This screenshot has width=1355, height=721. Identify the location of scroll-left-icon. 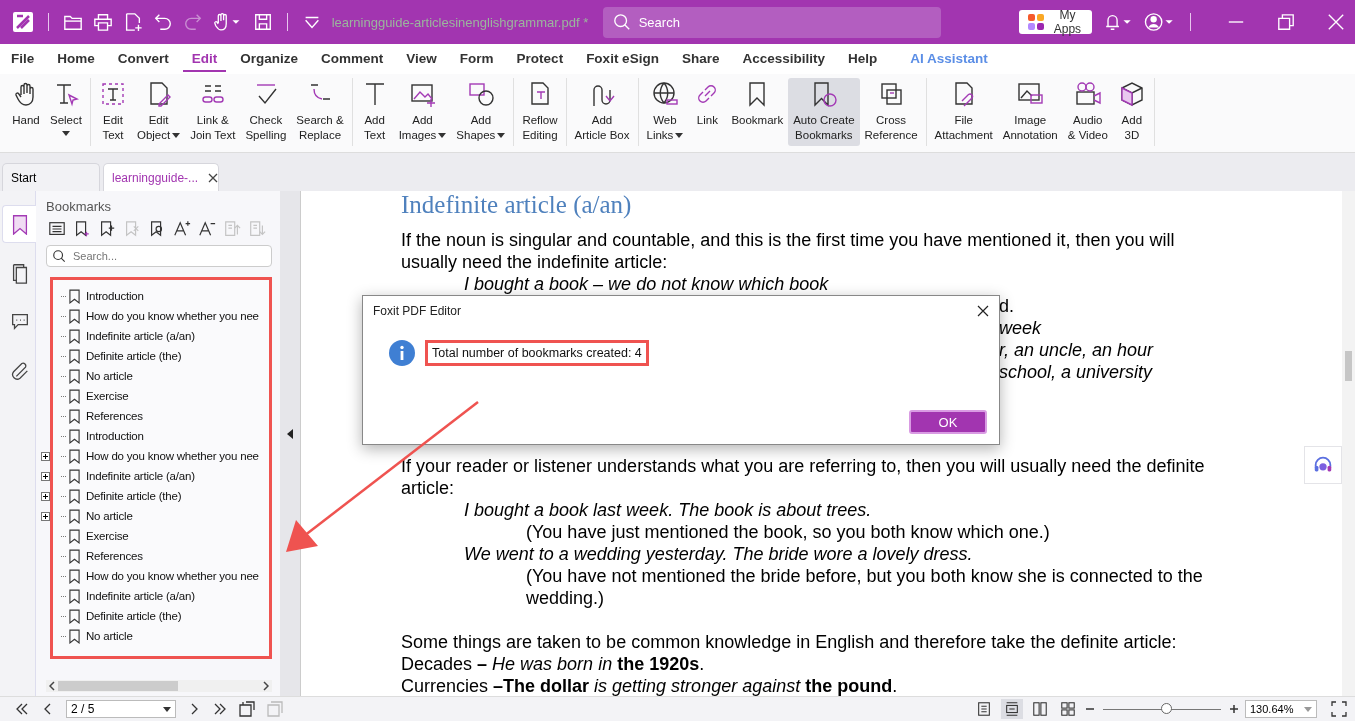
(52, 686).